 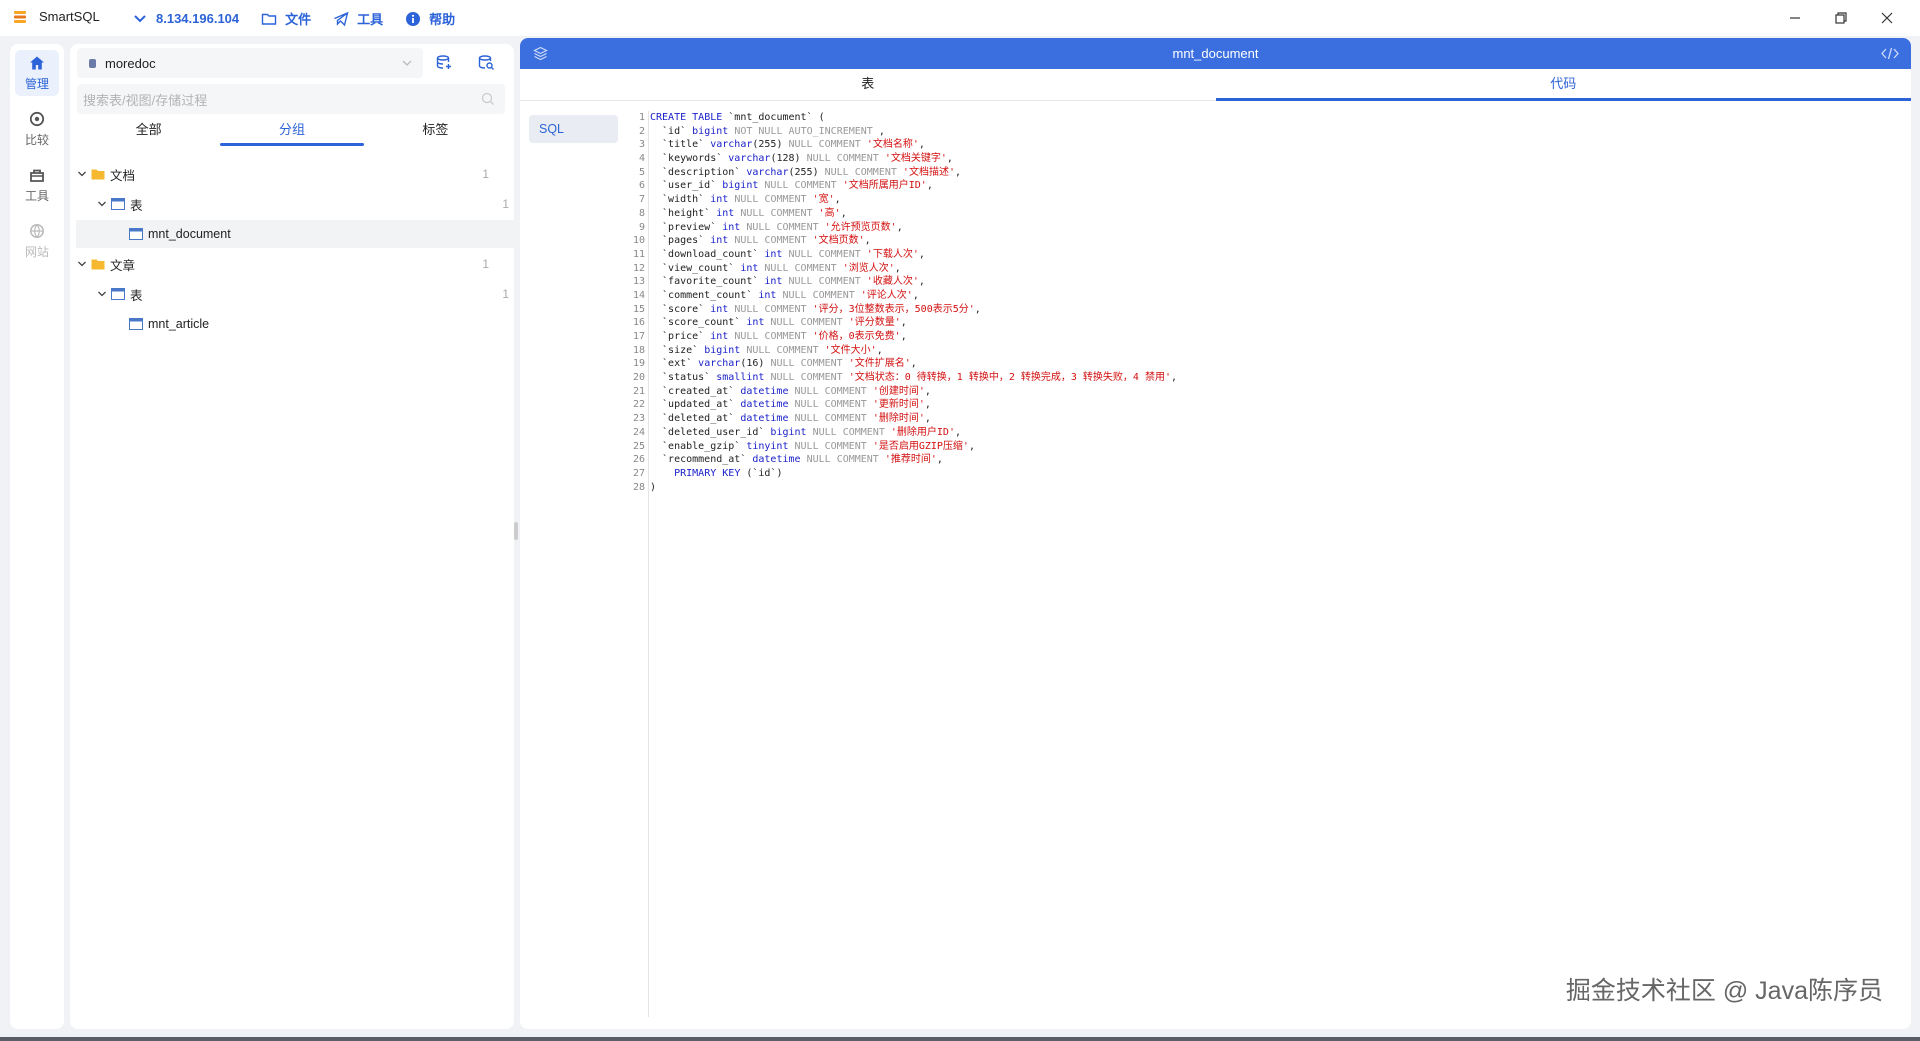 I want to click on database-name: moredoc, so click(x=130, y=63).